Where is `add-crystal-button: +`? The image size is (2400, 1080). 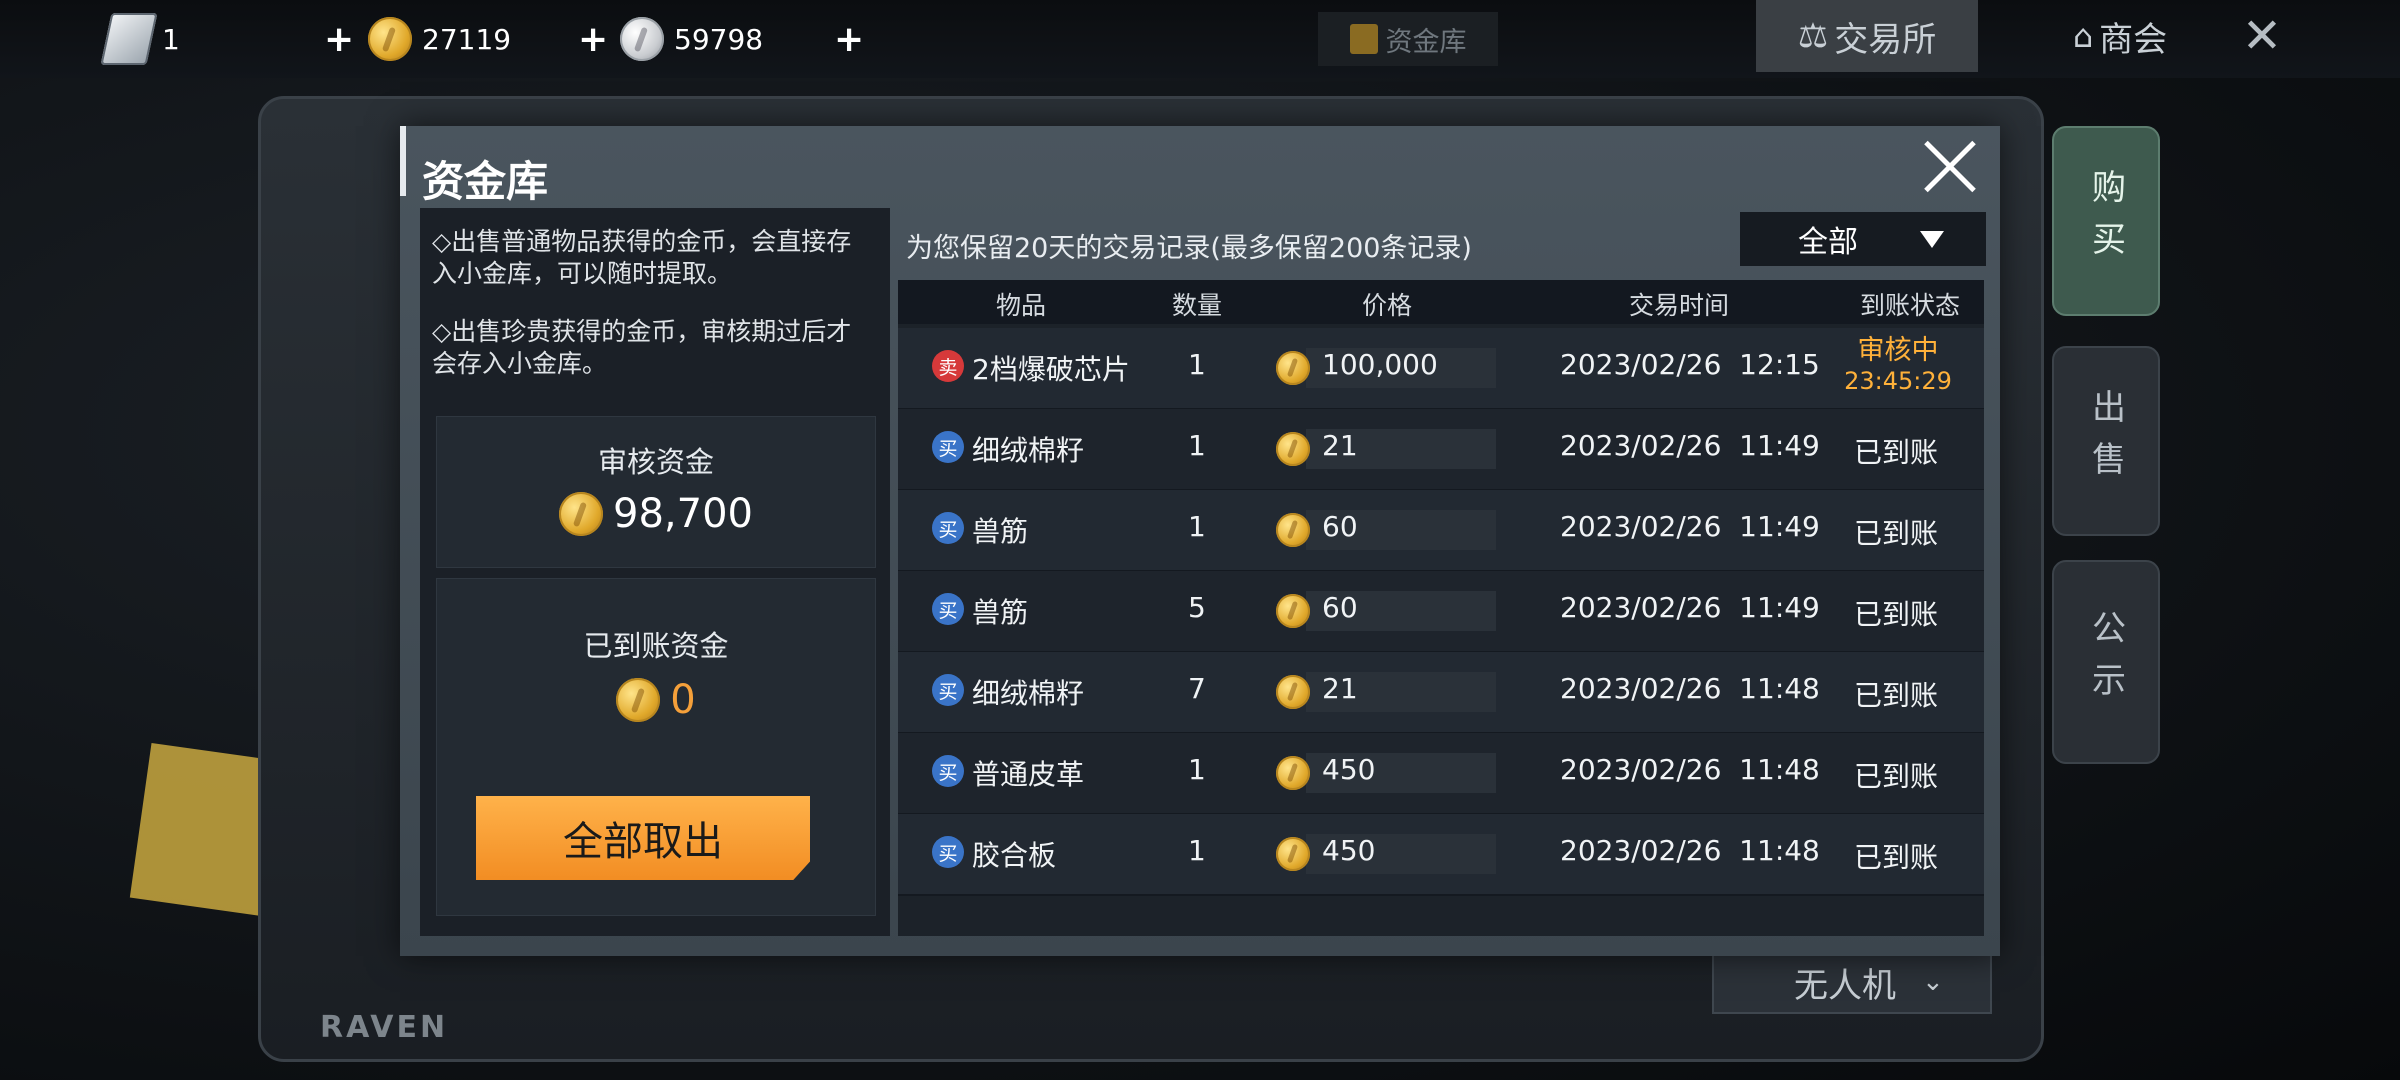
add-crystal-button: + is located at coordinates (339, 39).